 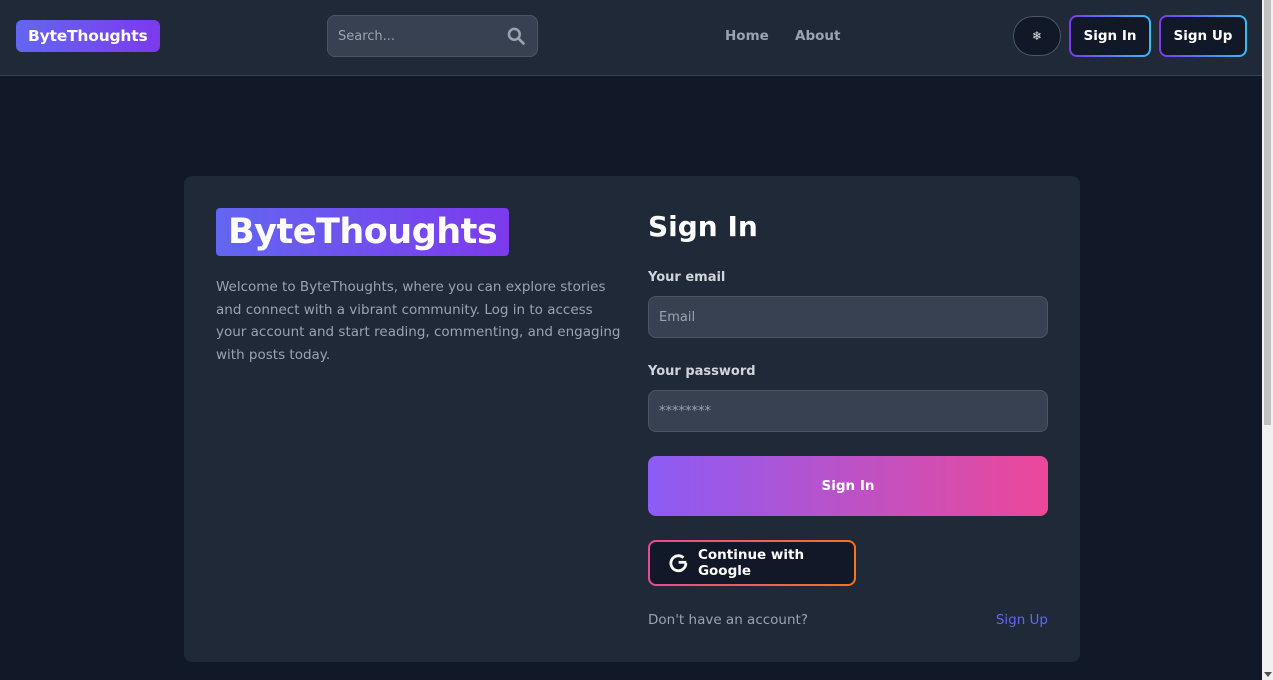 I want to click on snowflake-icon: ❄, so click(x=1037, y=36).